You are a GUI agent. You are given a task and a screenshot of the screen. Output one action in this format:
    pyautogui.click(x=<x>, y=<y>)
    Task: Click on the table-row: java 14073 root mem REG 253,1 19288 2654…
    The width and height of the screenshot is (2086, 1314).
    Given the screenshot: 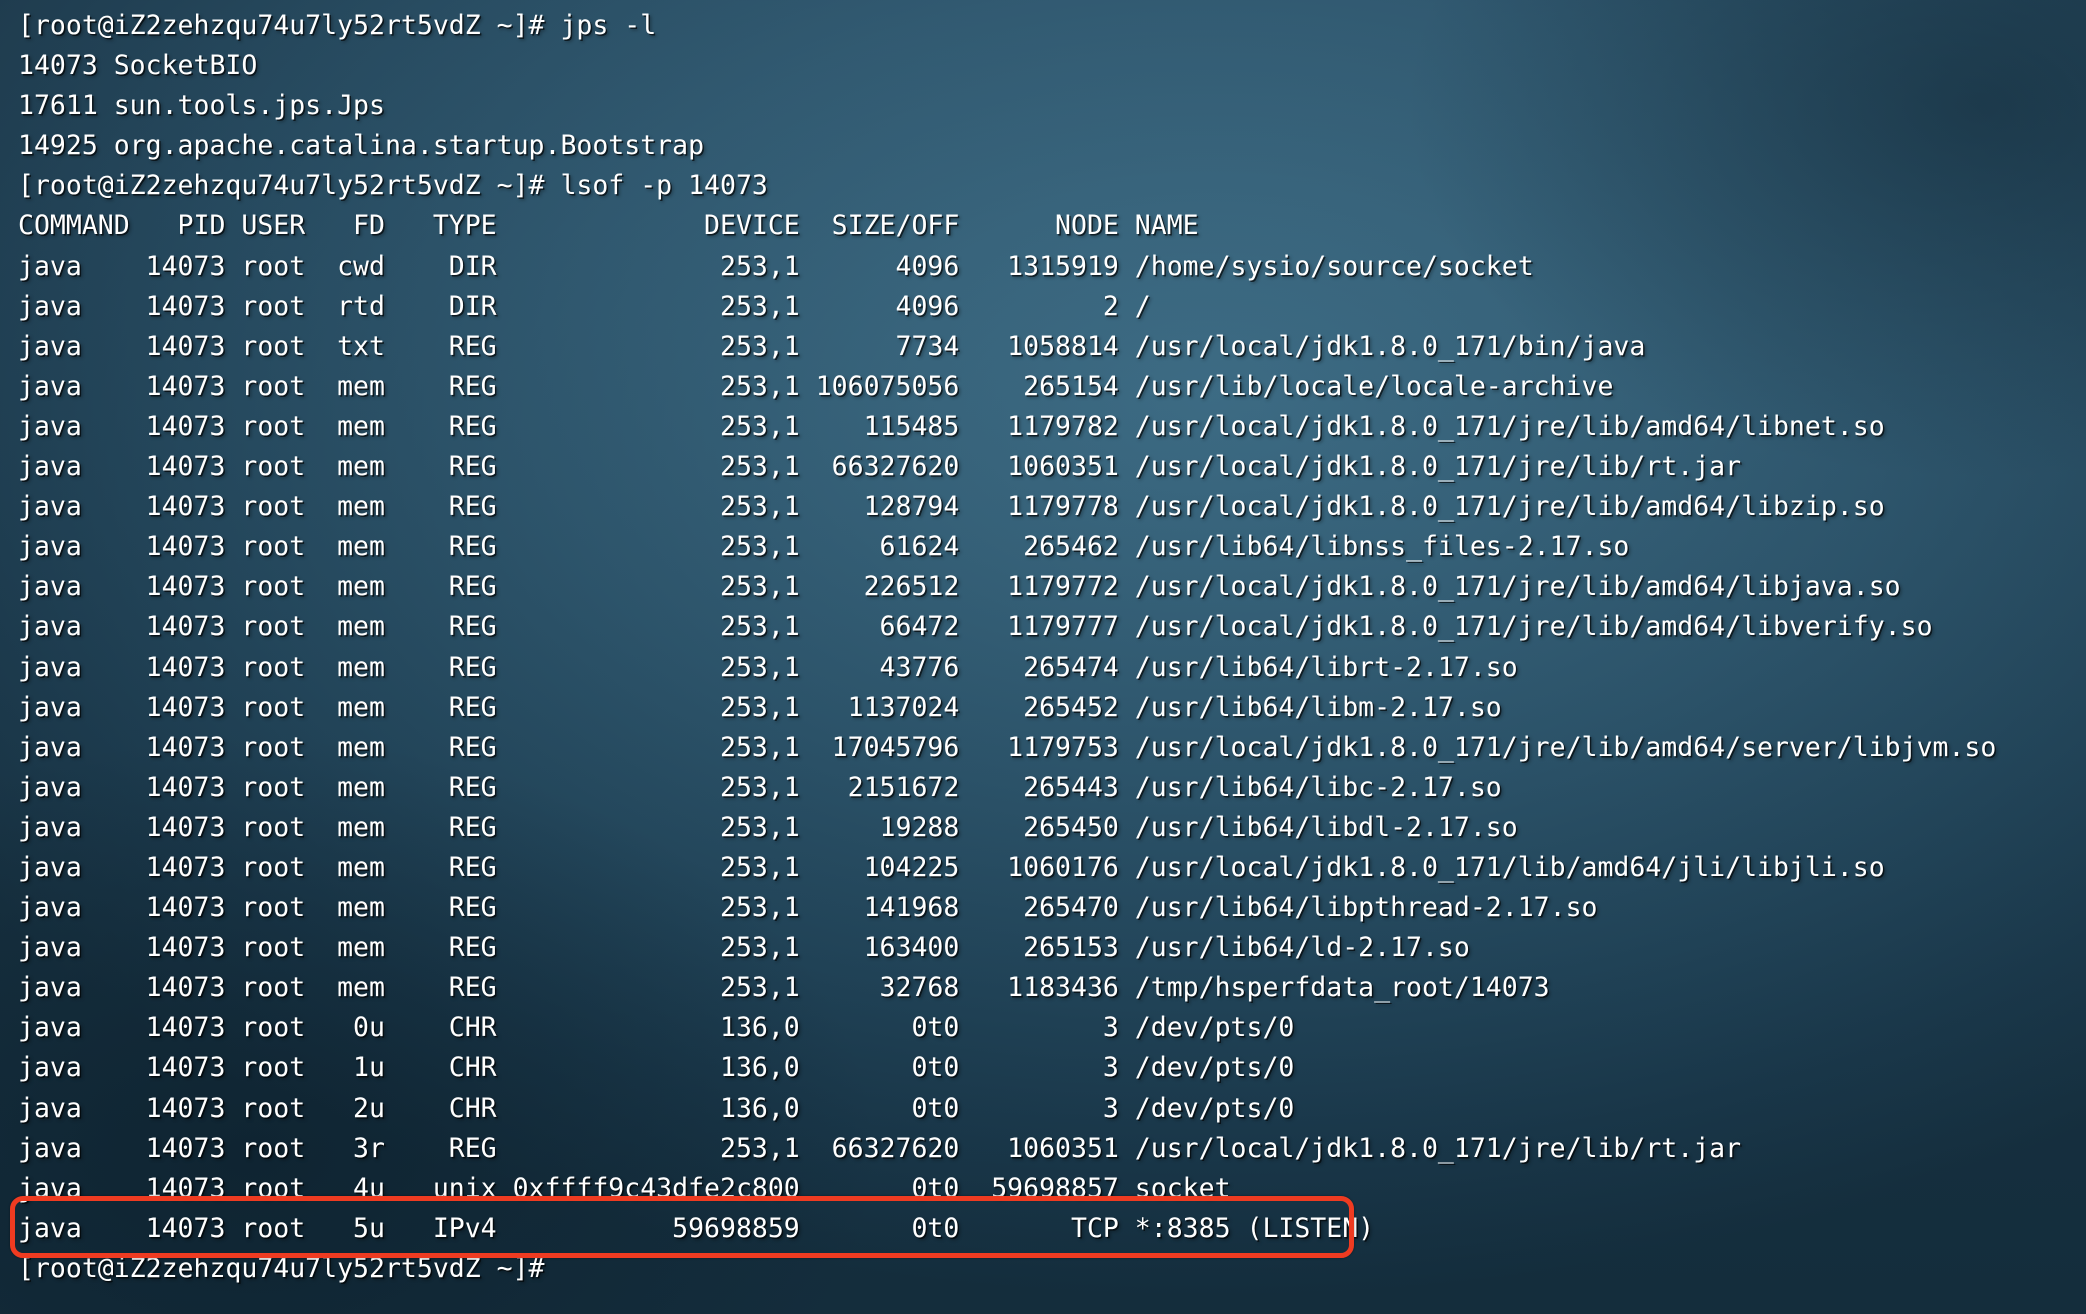 What is the action you would take?
    pyautogui.click(x=768, y=827)
    